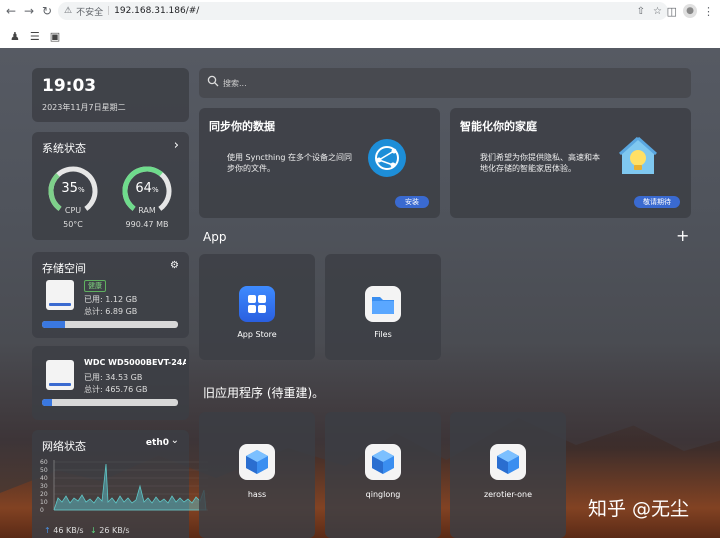  Describe the element at coordinates (95, 286) in the screenshot. I see `health-badge: 健康` at that location.